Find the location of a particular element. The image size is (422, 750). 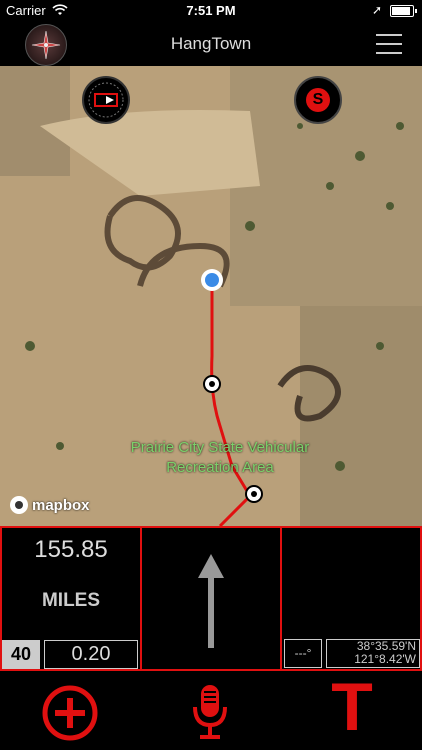

bottom-toolbar: T is located at coordinates (211, 710).